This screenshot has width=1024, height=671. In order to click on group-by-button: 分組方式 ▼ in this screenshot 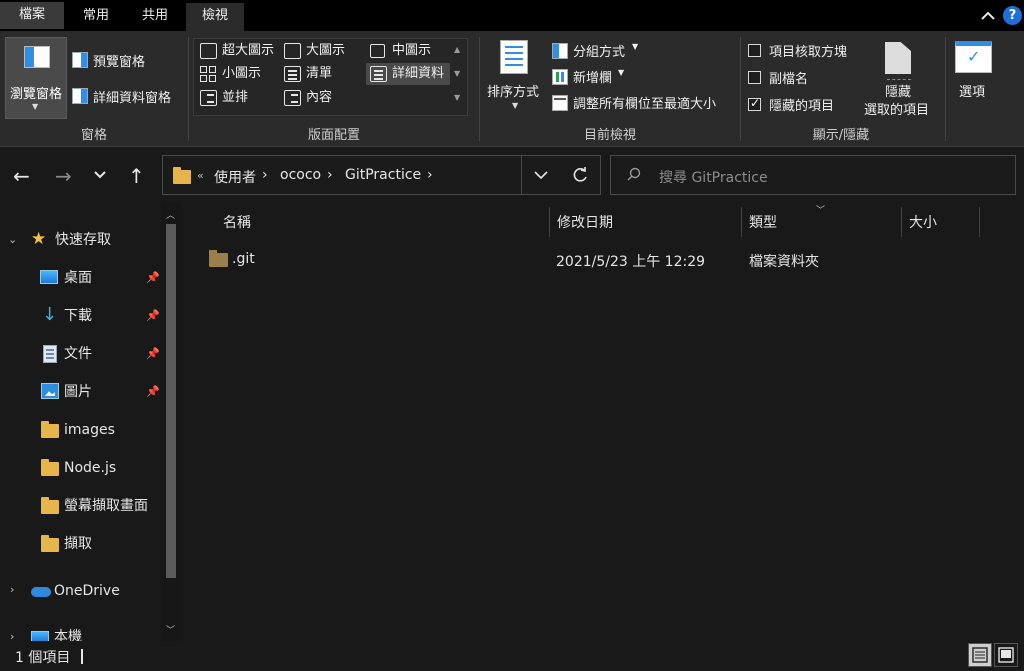, I will do `click(597, 51)`.